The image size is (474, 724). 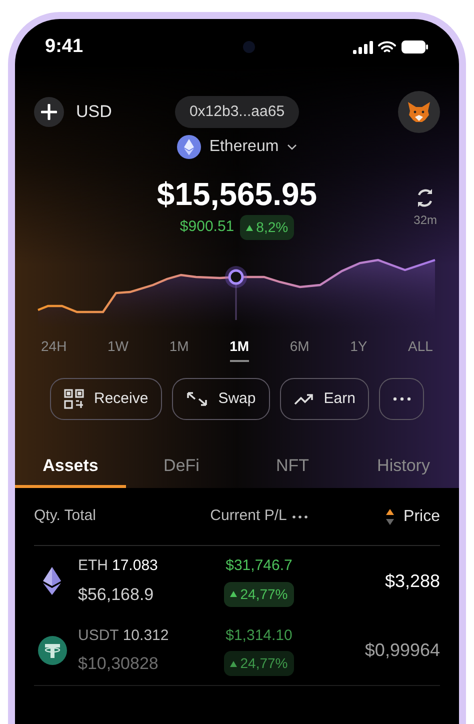 What do you see at coordinates (359, 349) in the screenshot?
I see `period-tab: 1Y` at bounding box center [359, 349].